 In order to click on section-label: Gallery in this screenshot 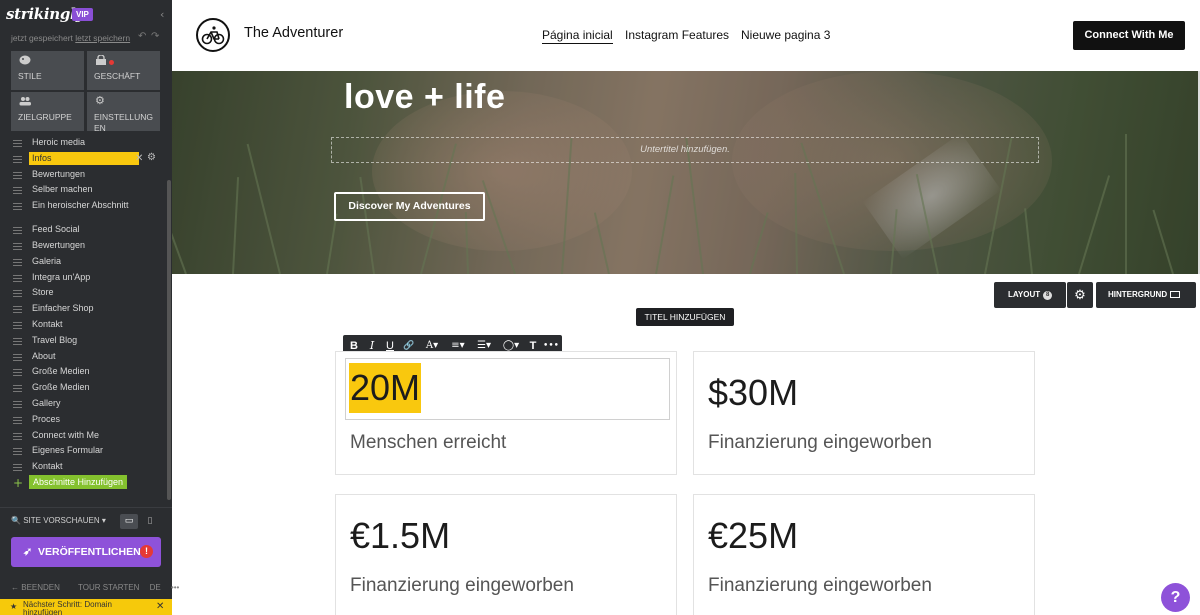, I will do `click(46, 402)`.